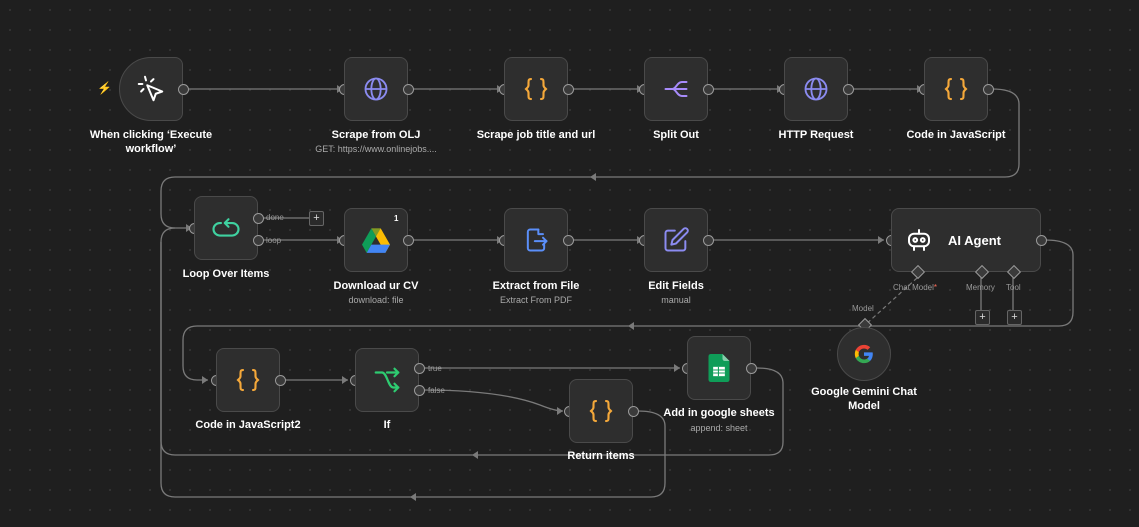  I want to click on sheets-label: Add in google sheets, so click(719, 413).